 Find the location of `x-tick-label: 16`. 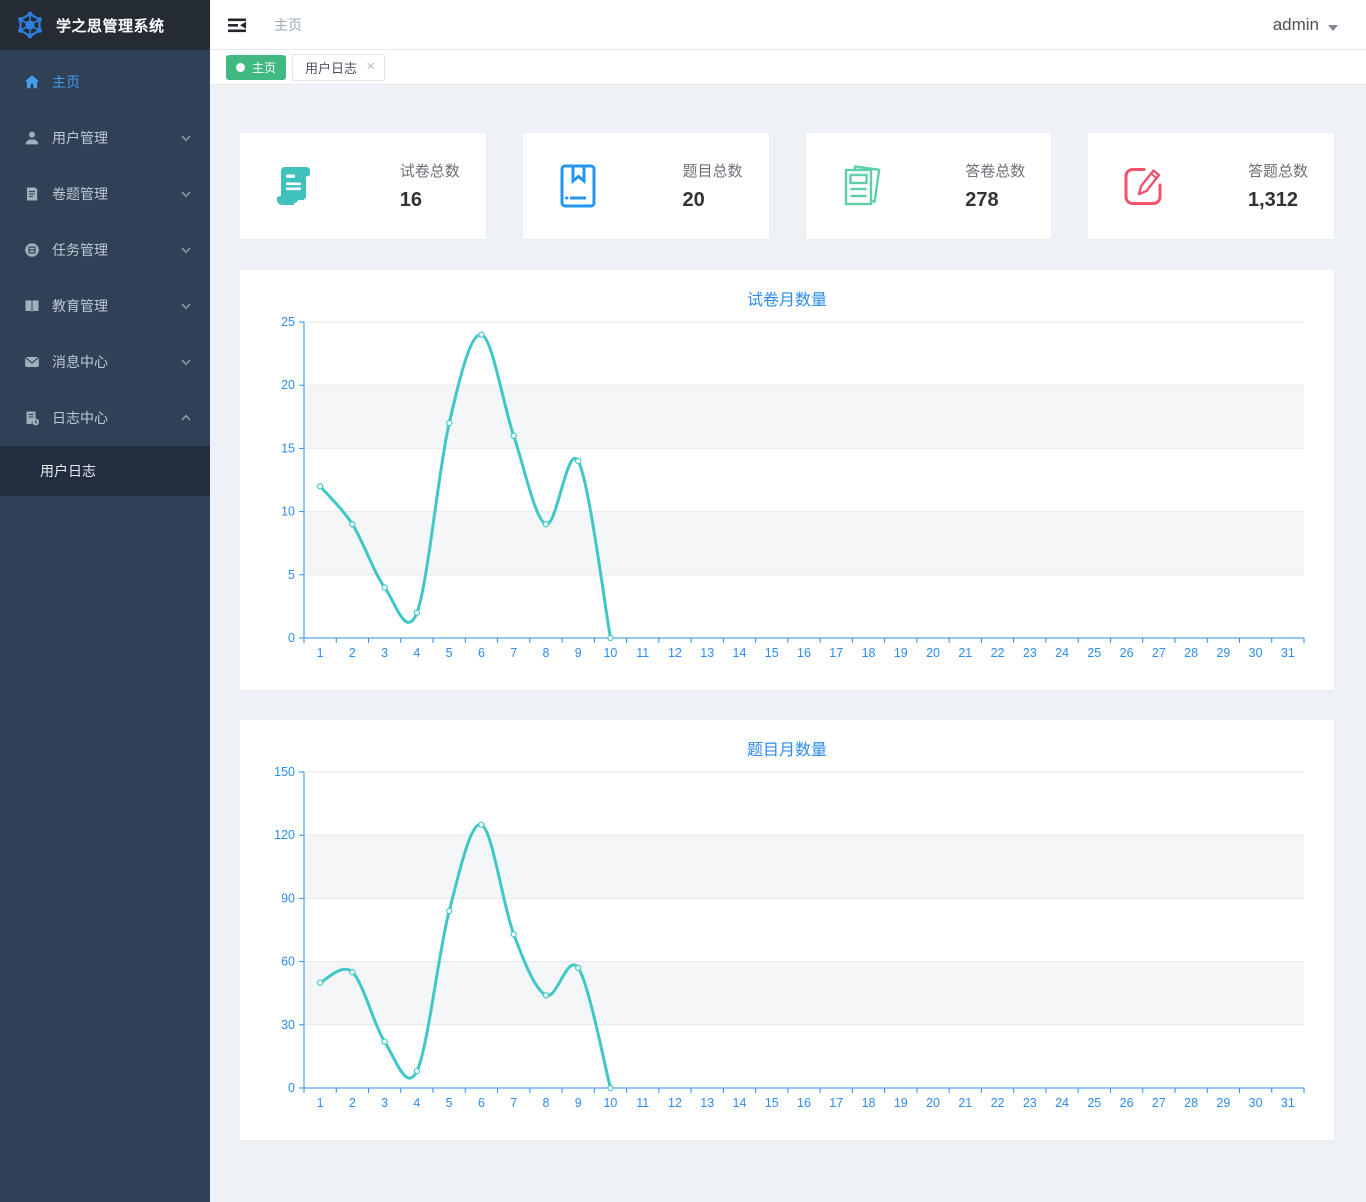

x-tick-label: 16 is located at coordinates (804, 653).